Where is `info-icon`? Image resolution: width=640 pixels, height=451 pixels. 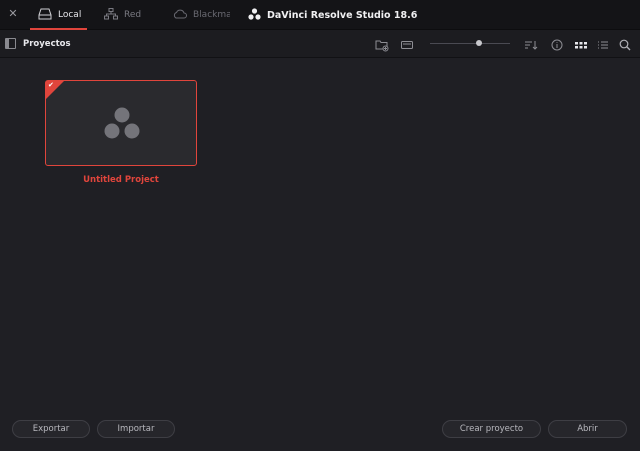 info-icon is located at coordinates (557, 44).